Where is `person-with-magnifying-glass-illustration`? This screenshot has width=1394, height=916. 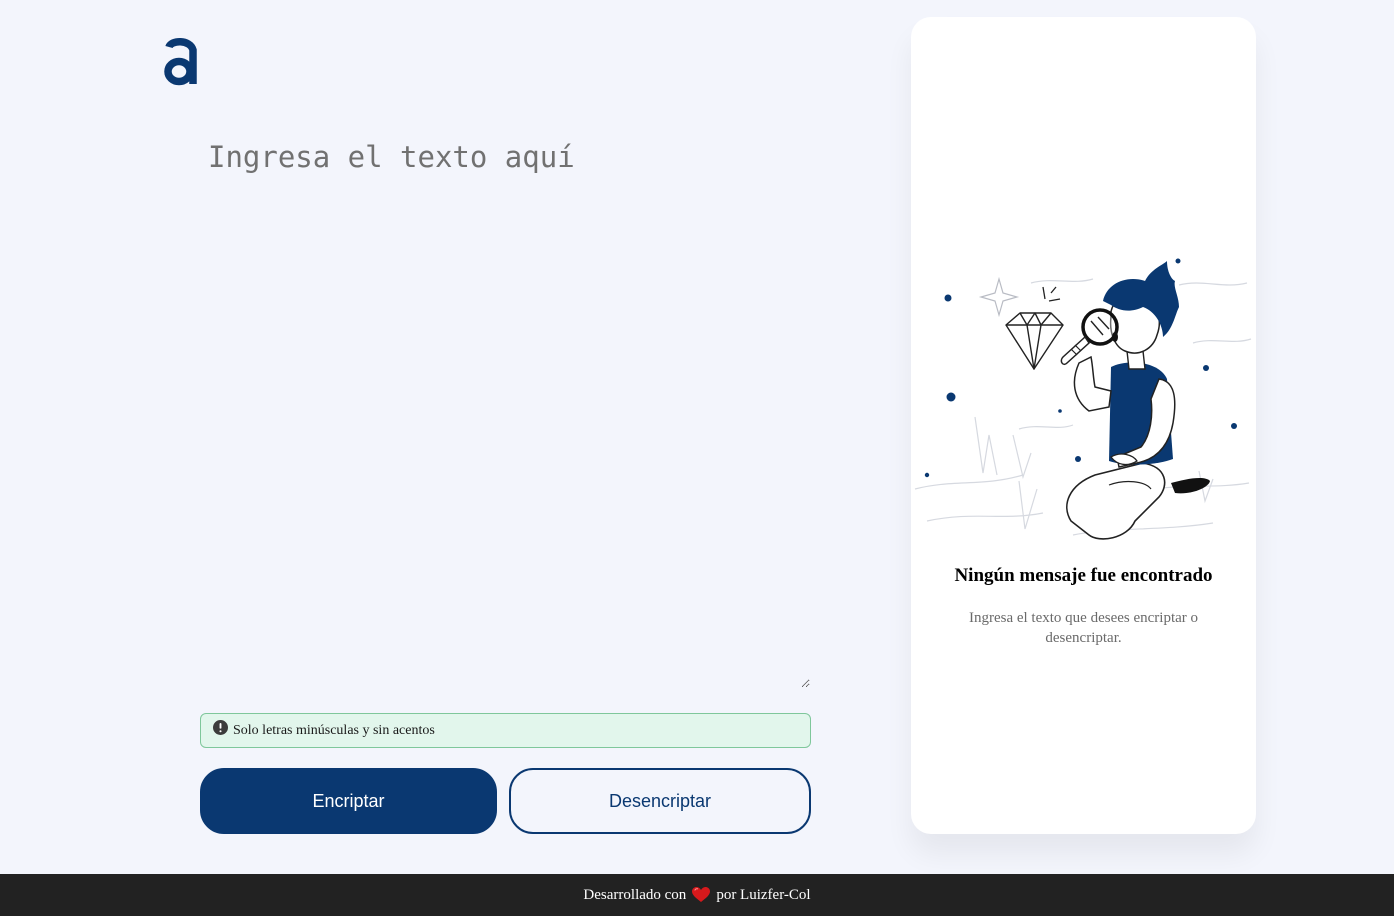
person-with-magnifying-glass-illustration is located at coordinates (1083, 399).